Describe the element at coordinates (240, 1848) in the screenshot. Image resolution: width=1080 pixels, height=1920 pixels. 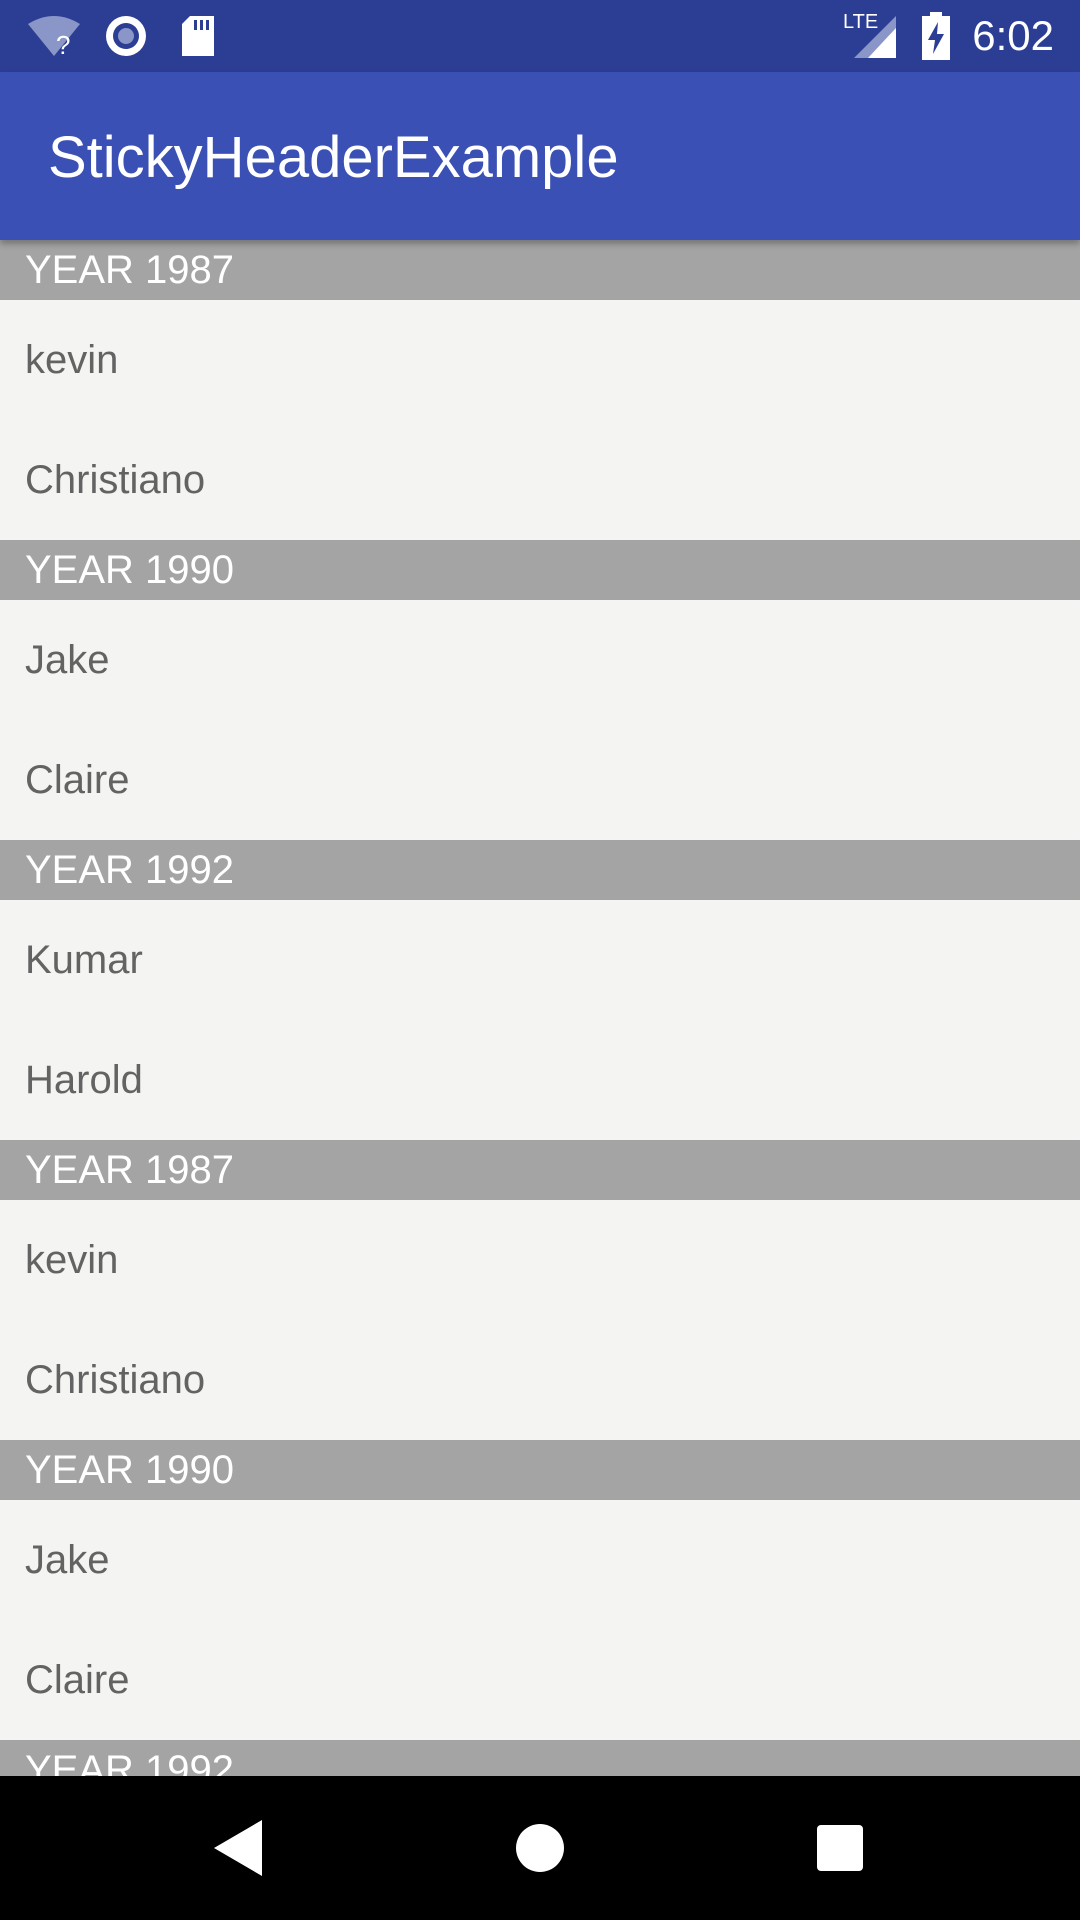
I see `back-icon` at that location.